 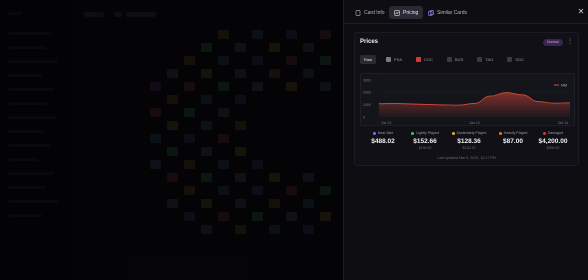 I want to click on stat-lightly-played-value: $152.66, so click(x=425, y=141).